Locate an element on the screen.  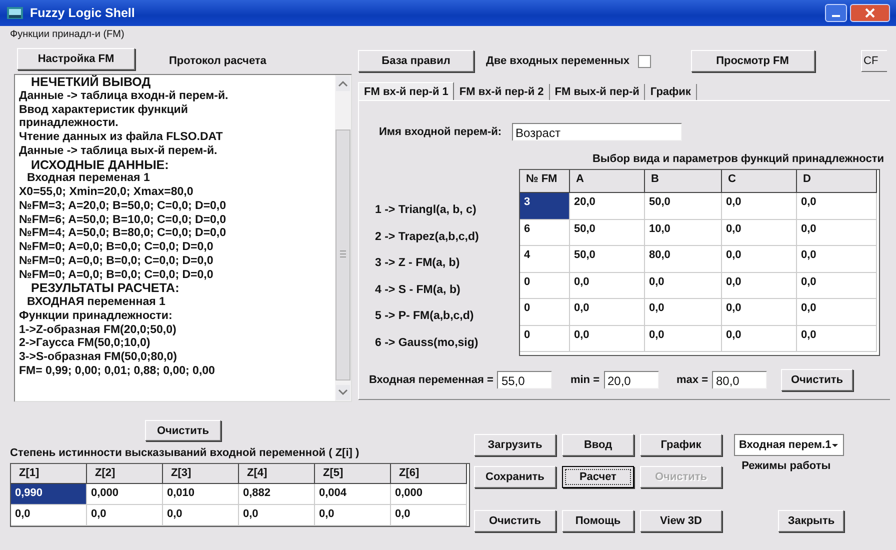
input-field: 55,0 is located at coordinates (524, 380).